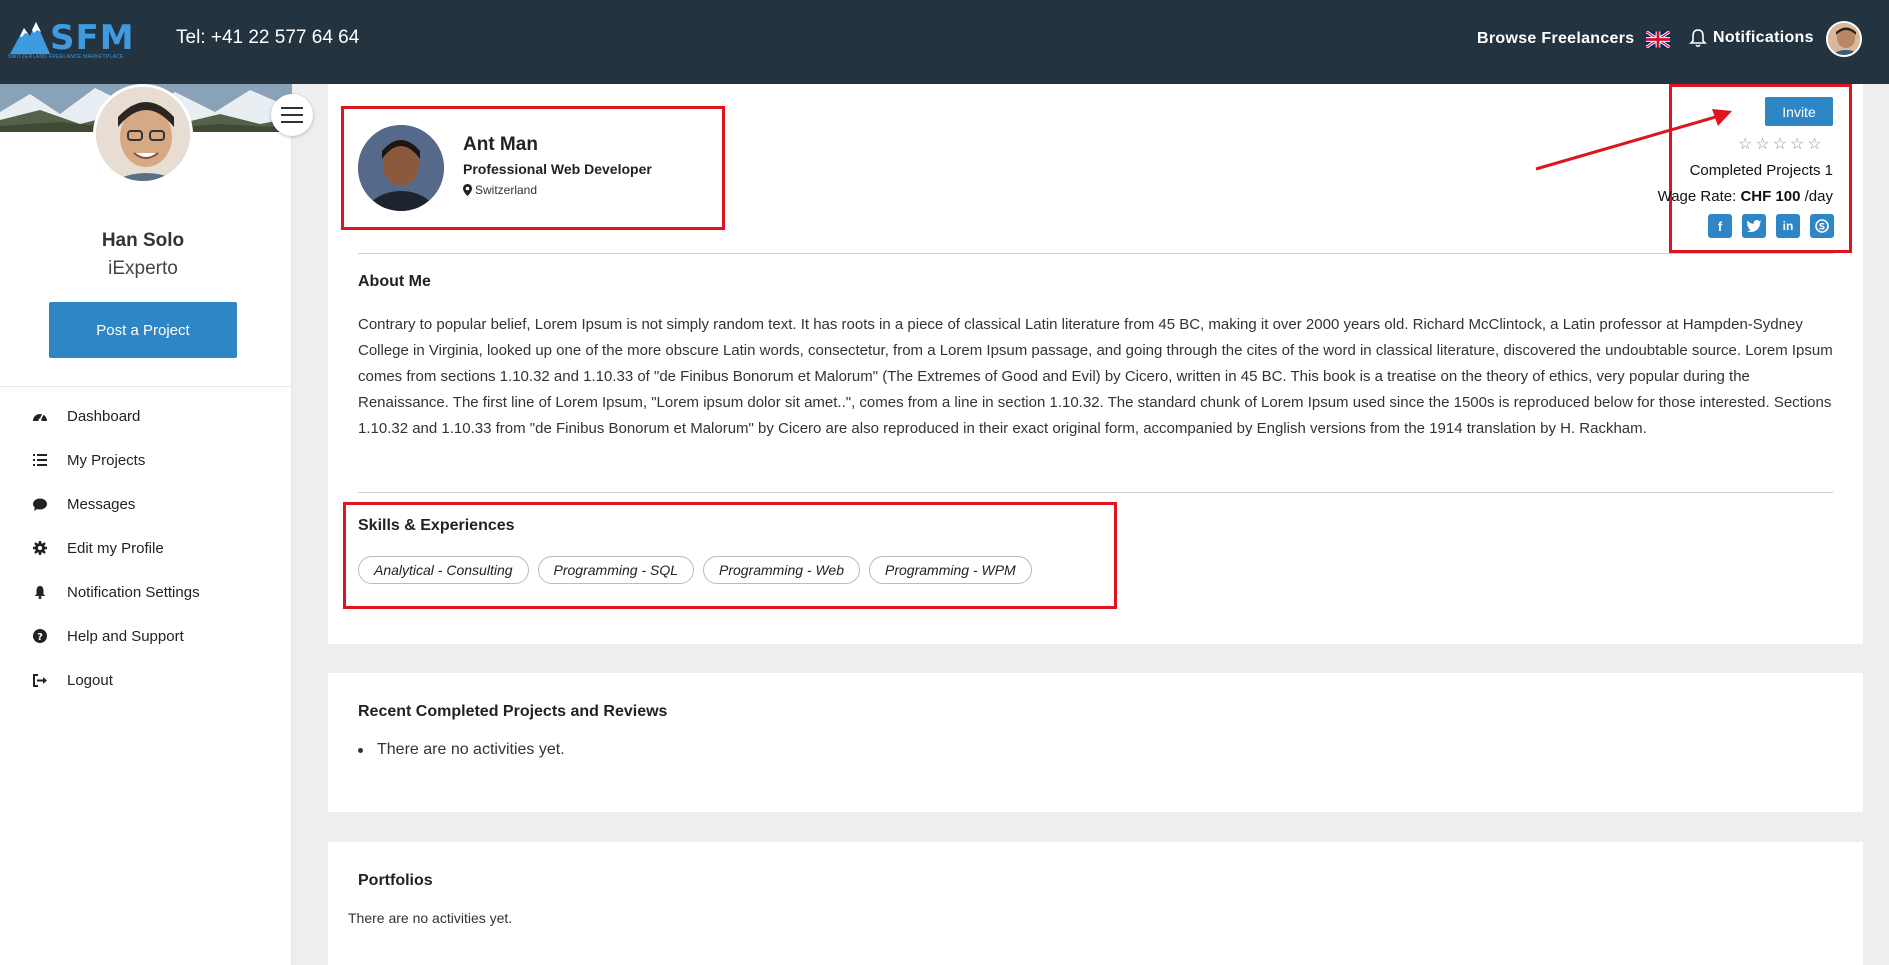 The image size is (1889, 965). I want to click on sidebar-item-notification-settings: Notification Settings, so click(146, 592).